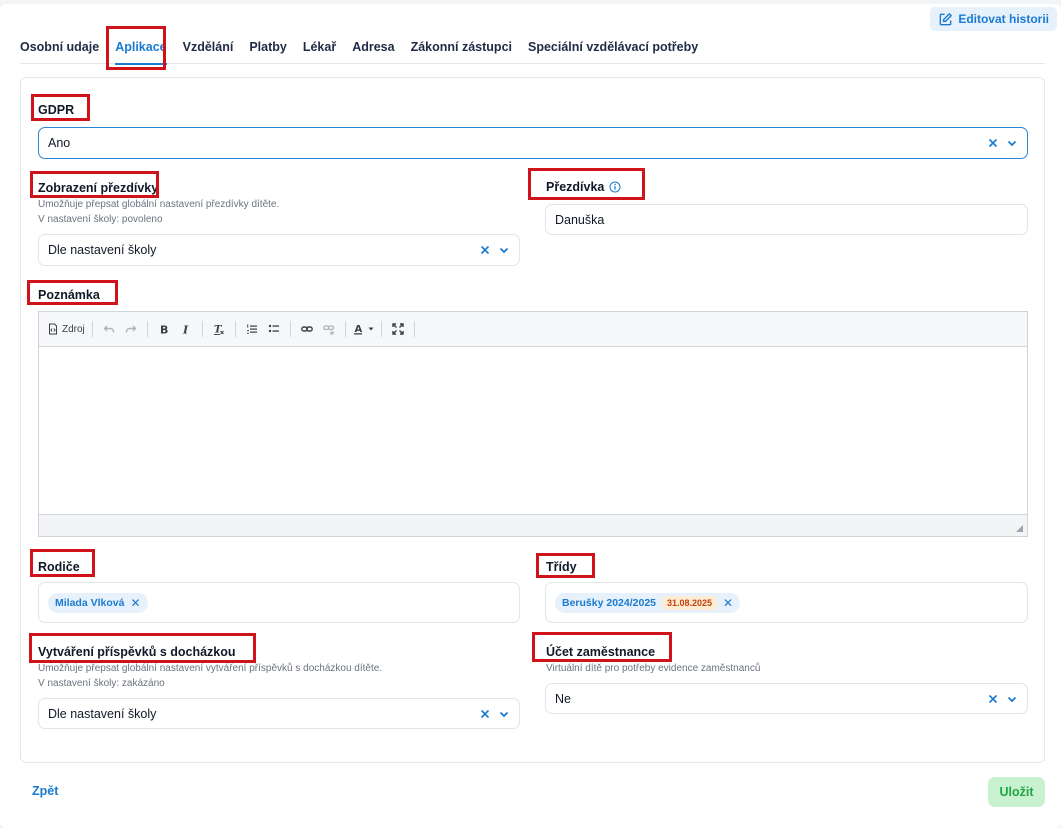 This screenshot has height=828, width=1061. I want to click on source-label: Zdroj, so click(73, 329).